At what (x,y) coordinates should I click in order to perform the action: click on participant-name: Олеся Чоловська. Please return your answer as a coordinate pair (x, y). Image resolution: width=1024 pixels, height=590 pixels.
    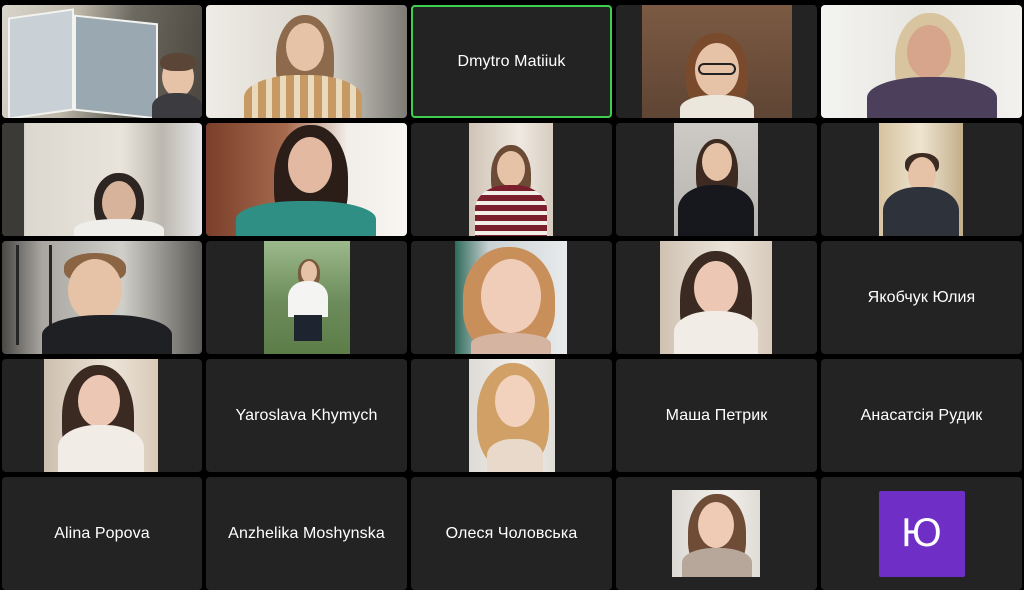
    Looking at the image, I should click on (511, 533).